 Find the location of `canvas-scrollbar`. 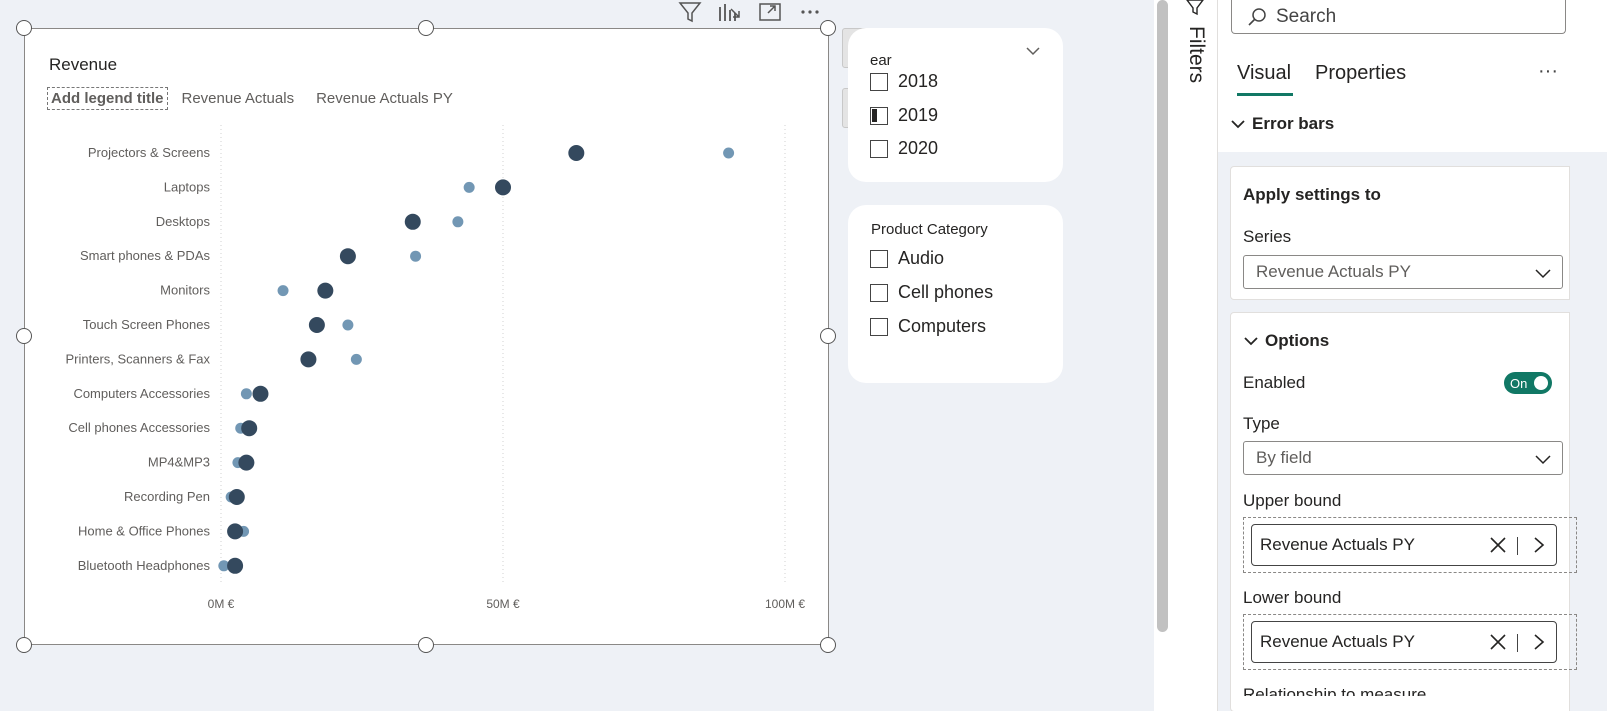

canvas-scrollbar is located at coordinates (1163, 355).